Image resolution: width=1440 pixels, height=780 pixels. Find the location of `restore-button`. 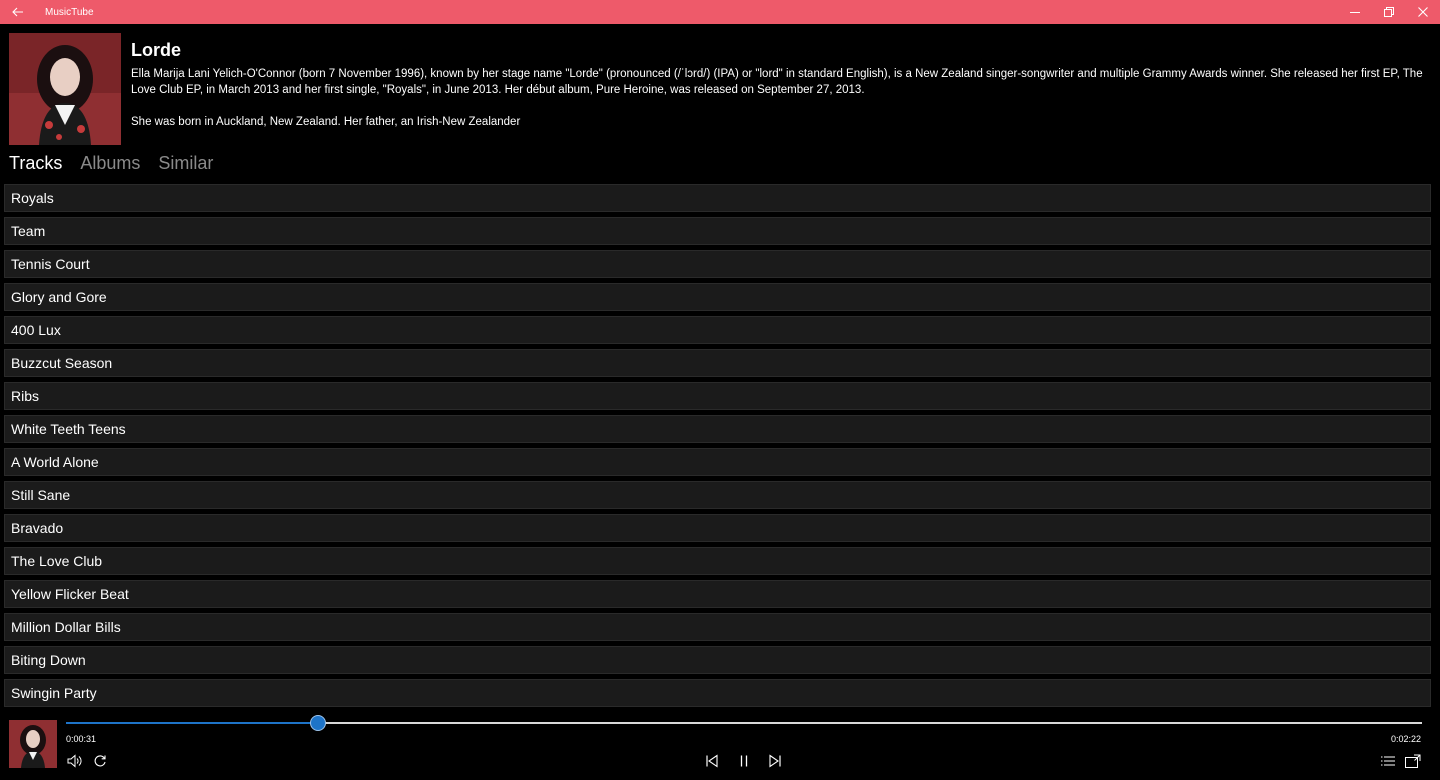

restore-button is located at coordinates (1389, 12).